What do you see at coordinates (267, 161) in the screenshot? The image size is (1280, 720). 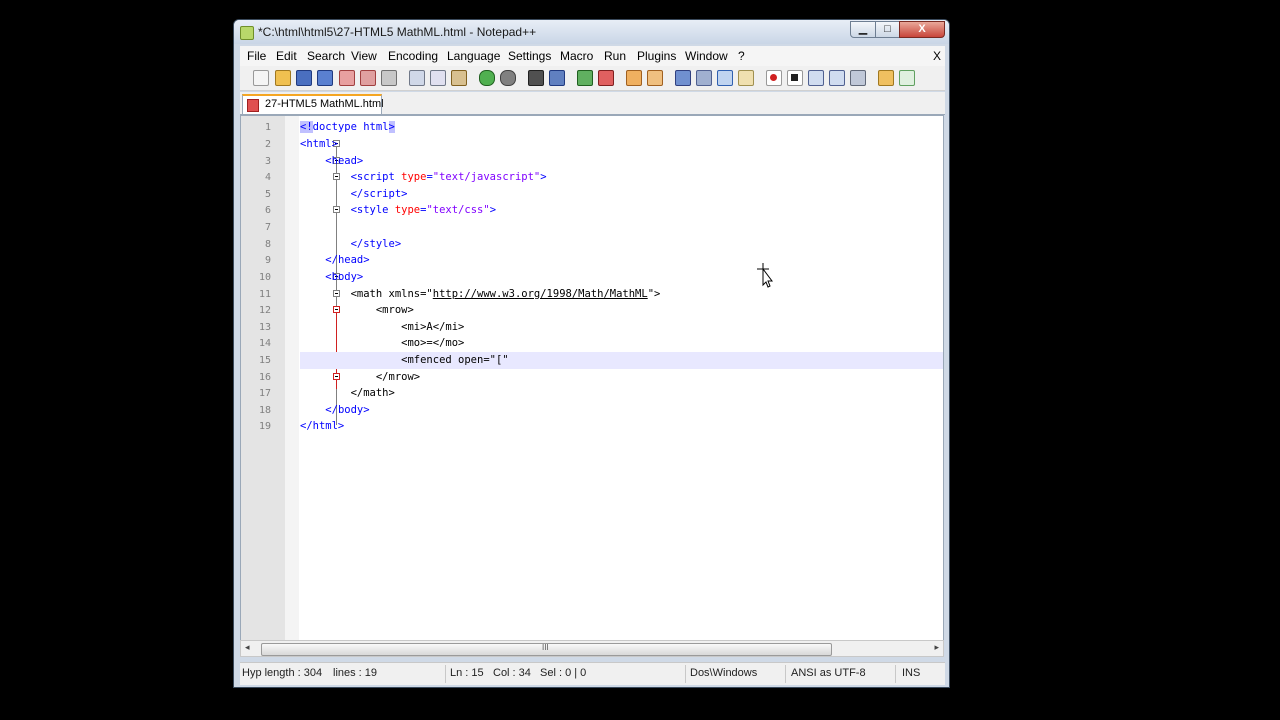 I see `line-number: 3` at bounding box center [267, 161].